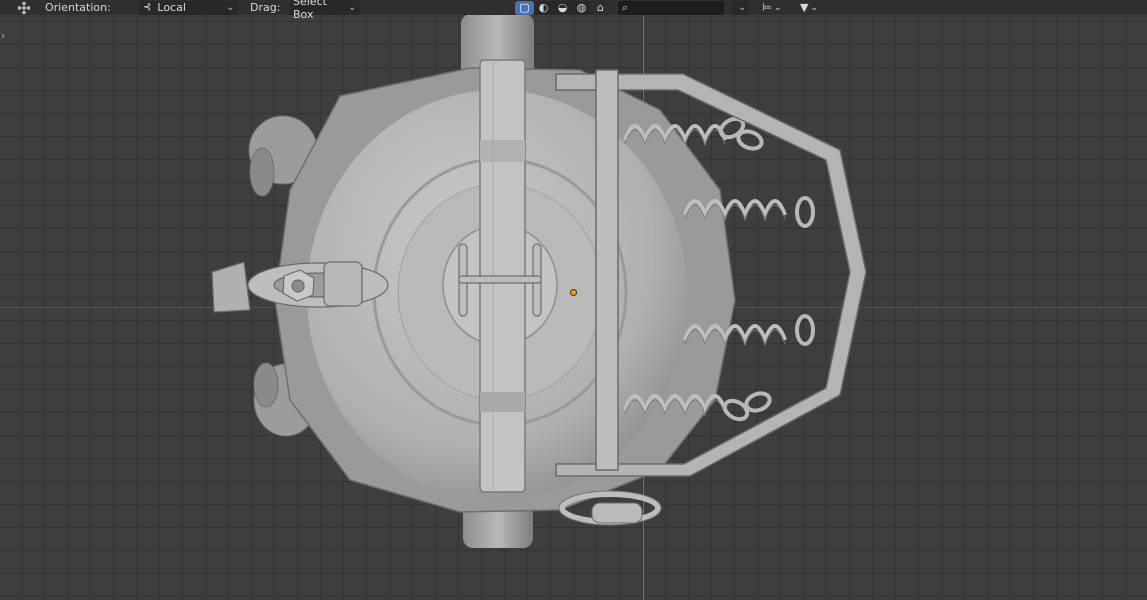 Image resolution: width=1147 pixels, height=600 pixels. I want to click on drag-dropdown: Select Box ⌄, so click(324, 10).